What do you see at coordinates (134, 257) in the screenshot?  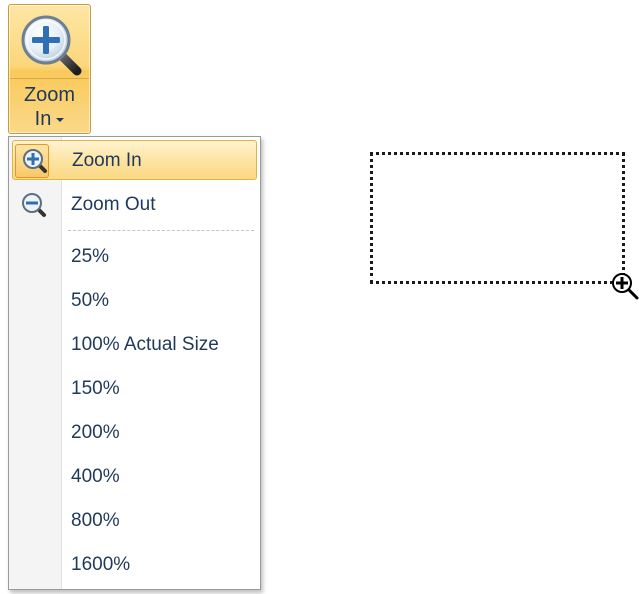 I see `menu-item-zoom-25: 25%` at bounding box center [134, 257].